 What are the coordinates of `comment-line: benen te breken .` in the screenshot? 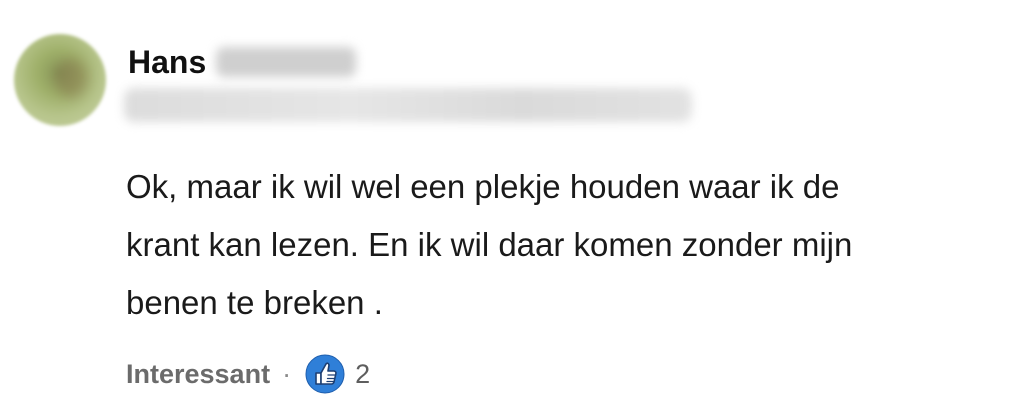 It's located at (254, 302).